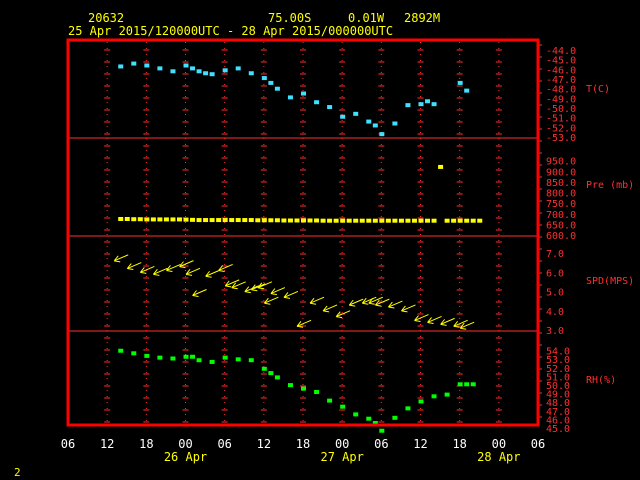 Image resolution: width=640 pixels, height=480 pixels. I want to click on y-tick-label: 4.0, so click(555, 312).